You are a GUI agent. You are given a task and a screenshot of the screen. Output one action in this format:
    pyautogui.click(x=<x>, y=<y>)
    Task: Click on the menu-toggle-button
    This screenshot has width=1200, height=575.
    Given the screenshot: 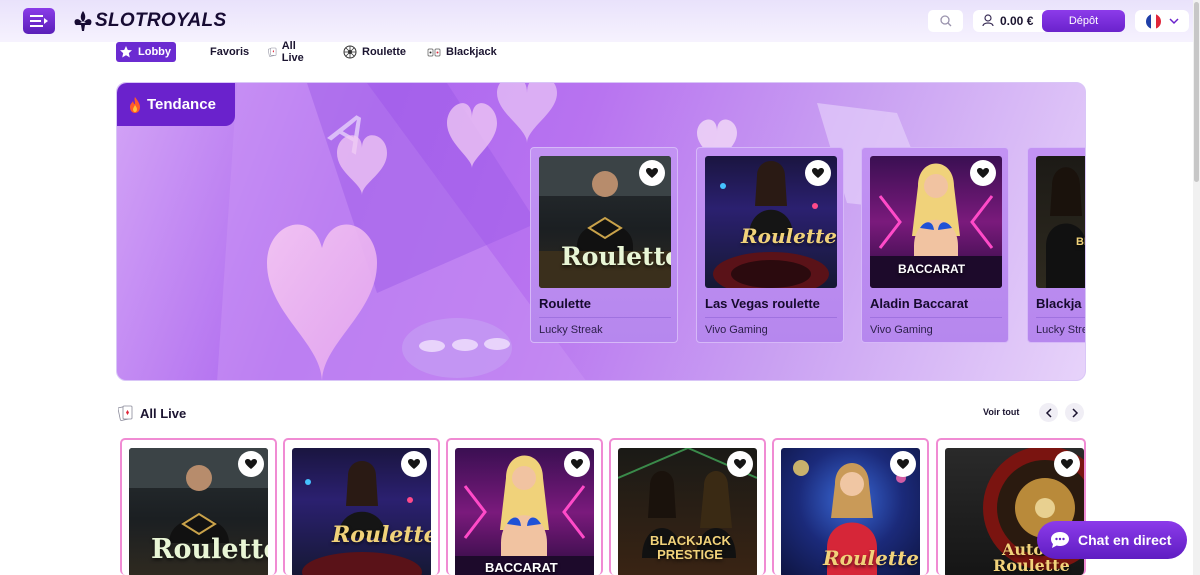 What is the action you would take?
    pyautogui.click(x=39, y=21)
    